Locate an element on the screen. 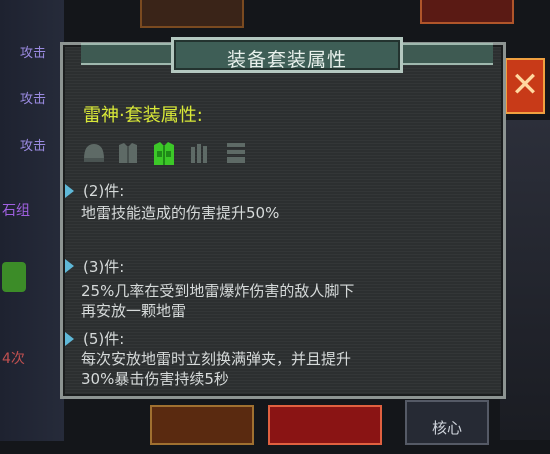 The height and width of the screenshot is (454, 550). title-wing-right is located at coordinates (445, 54).